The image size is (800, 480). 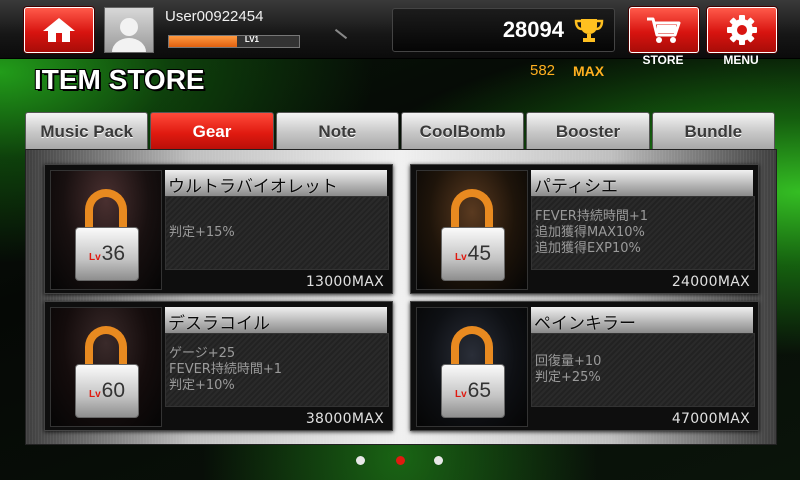 I want to click on lock-level: 36, so click(x=113, y=253).